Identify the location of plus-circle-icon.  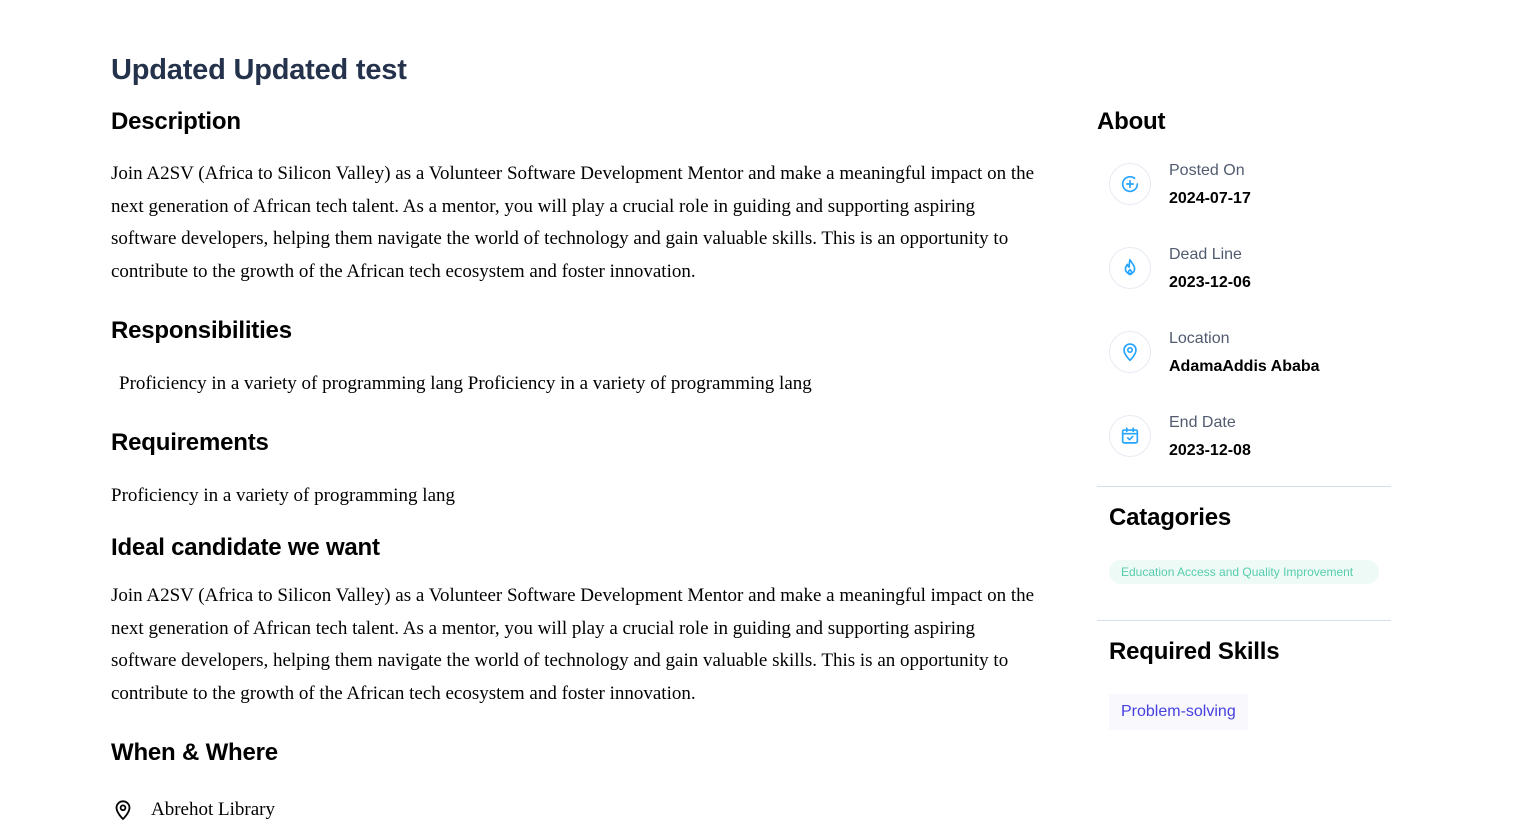
(1130, 184).